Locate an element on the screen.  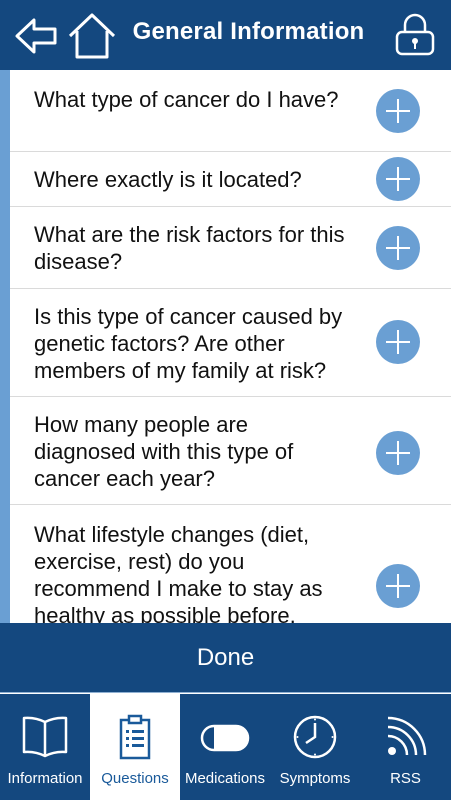
done-button: Done is located at coordinates (225, 658).